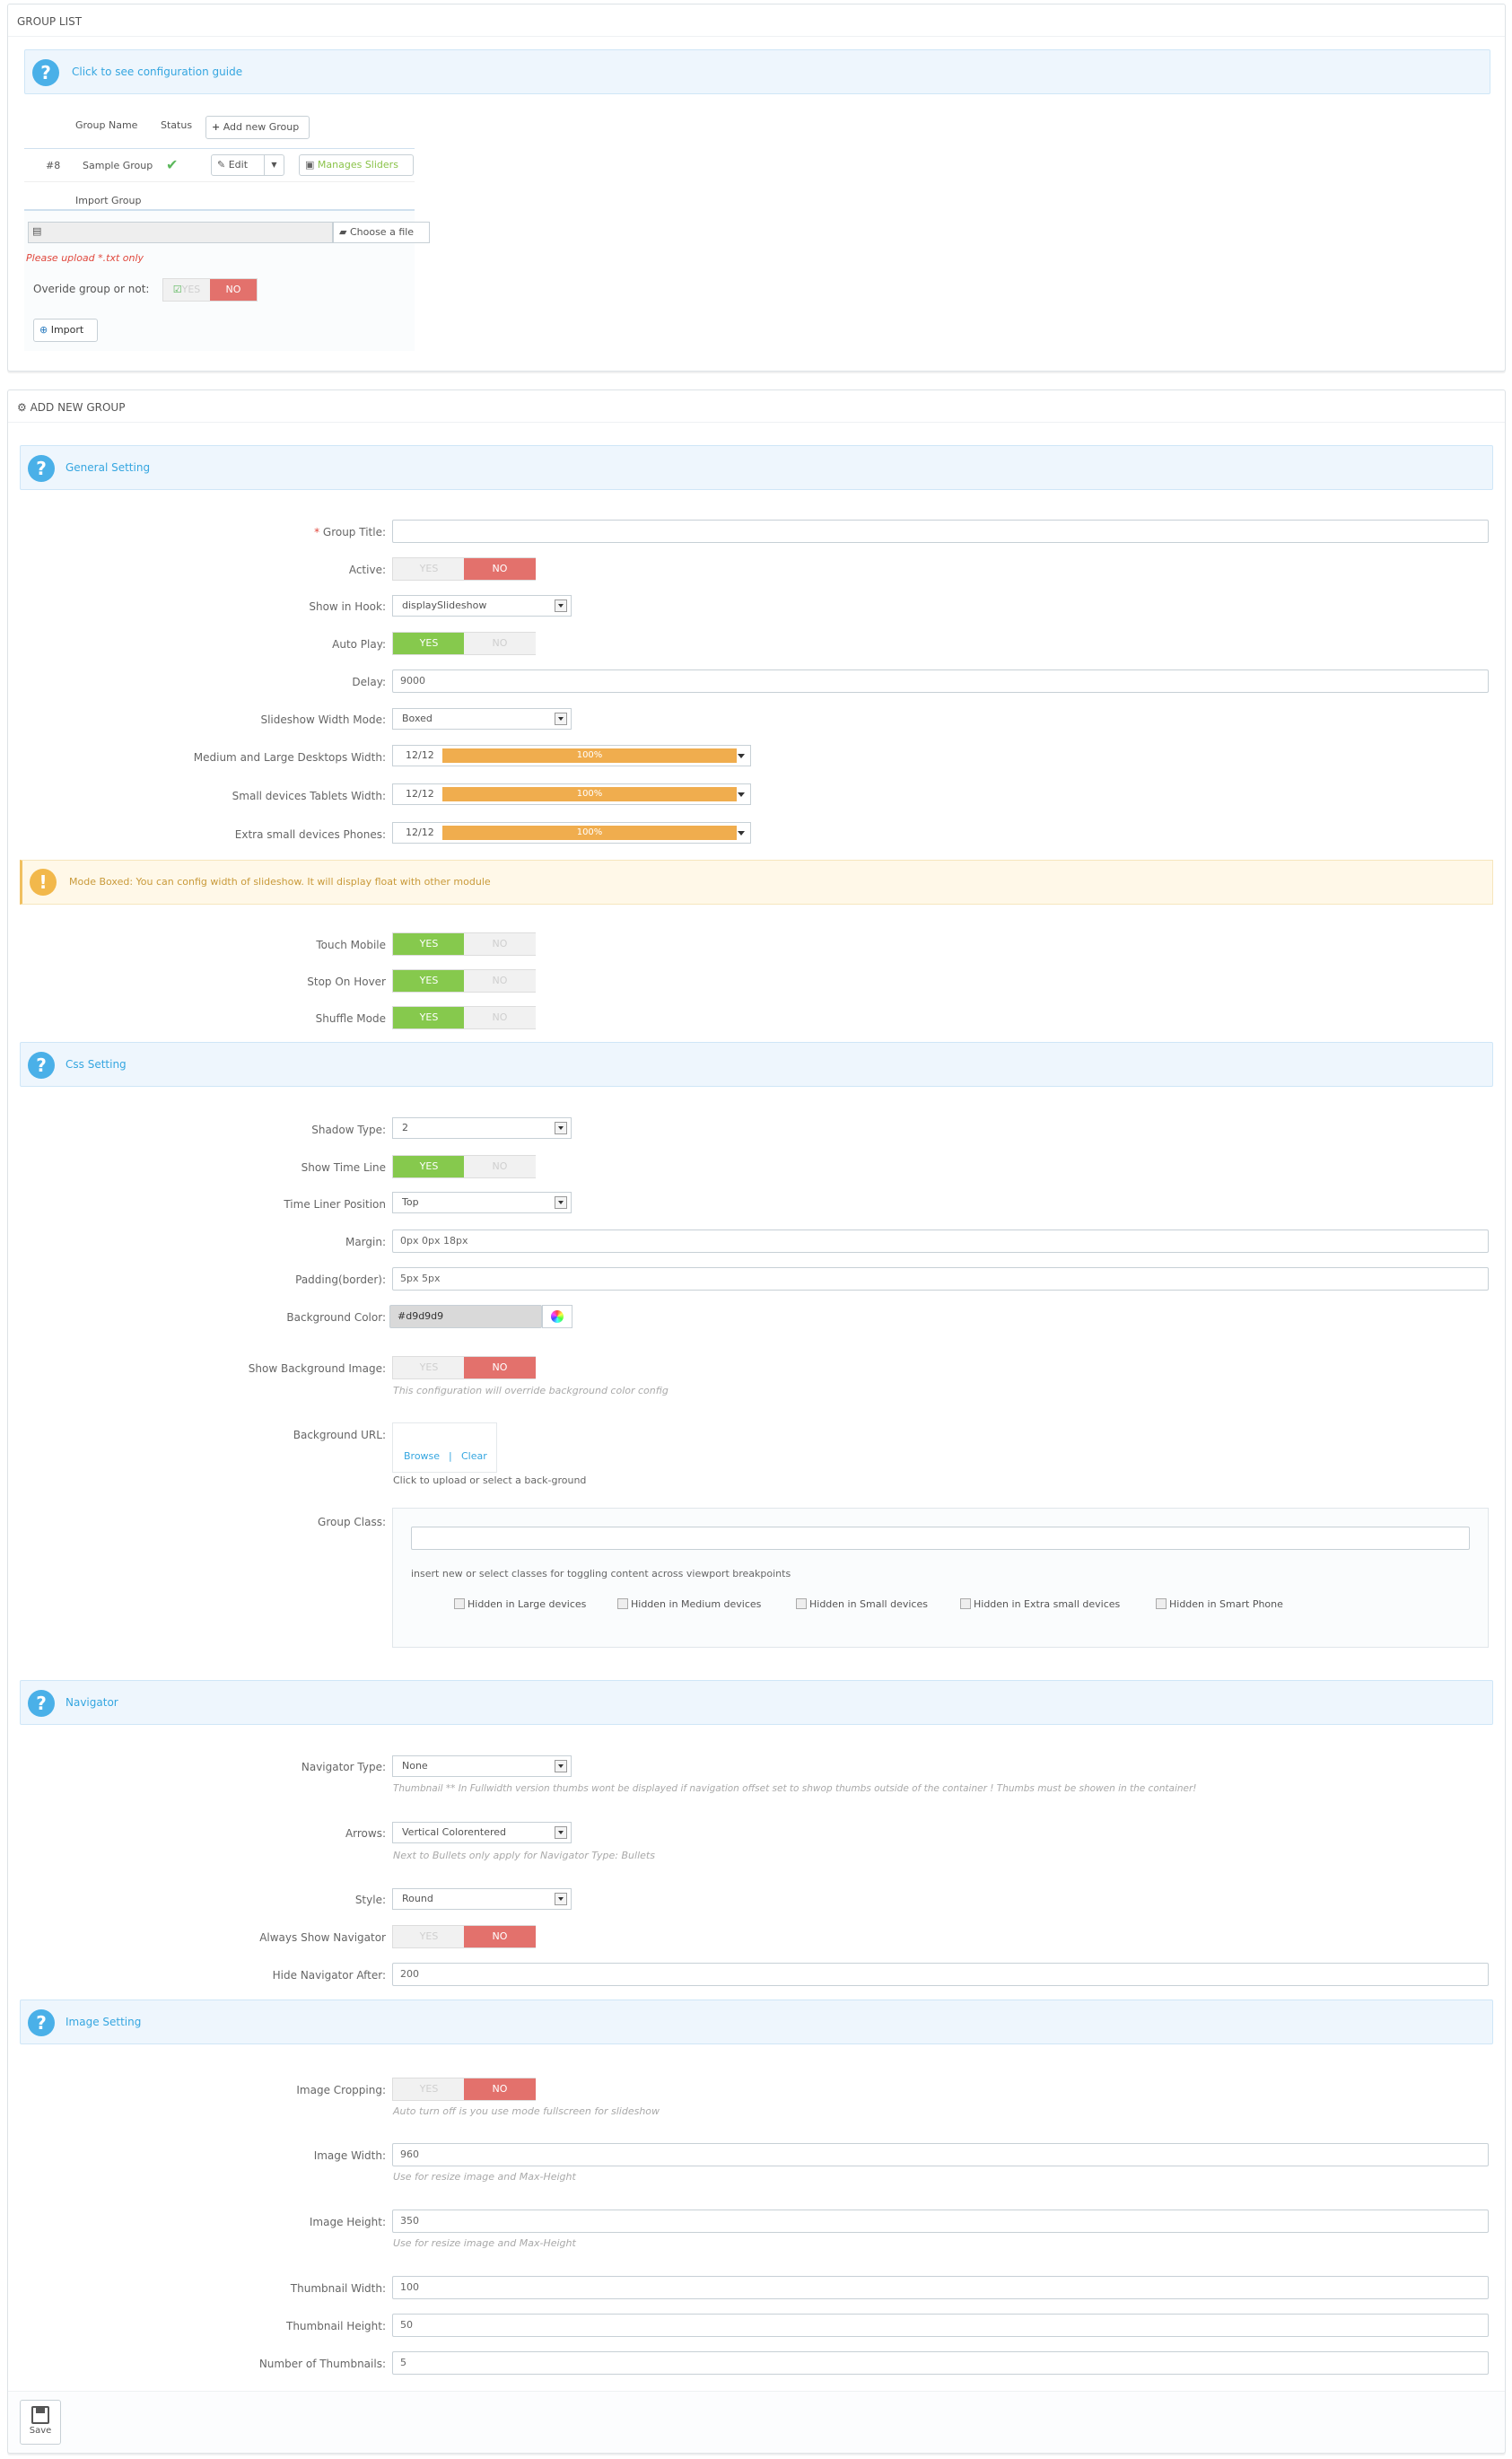 This screenshot has height=2459, width=1512. What do you see at coordinates (940, 2325) in the screenshot?
I see `thumbnail-height-input: 50` at bounding box center [940, 2325].